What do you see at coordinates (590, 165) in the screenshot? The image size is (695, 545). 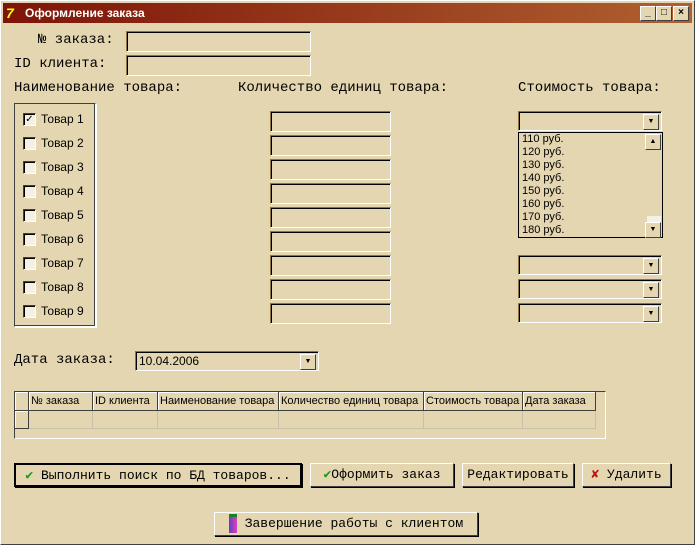 I see `price-option: 130 руб.` at bounding box center [590, 165].